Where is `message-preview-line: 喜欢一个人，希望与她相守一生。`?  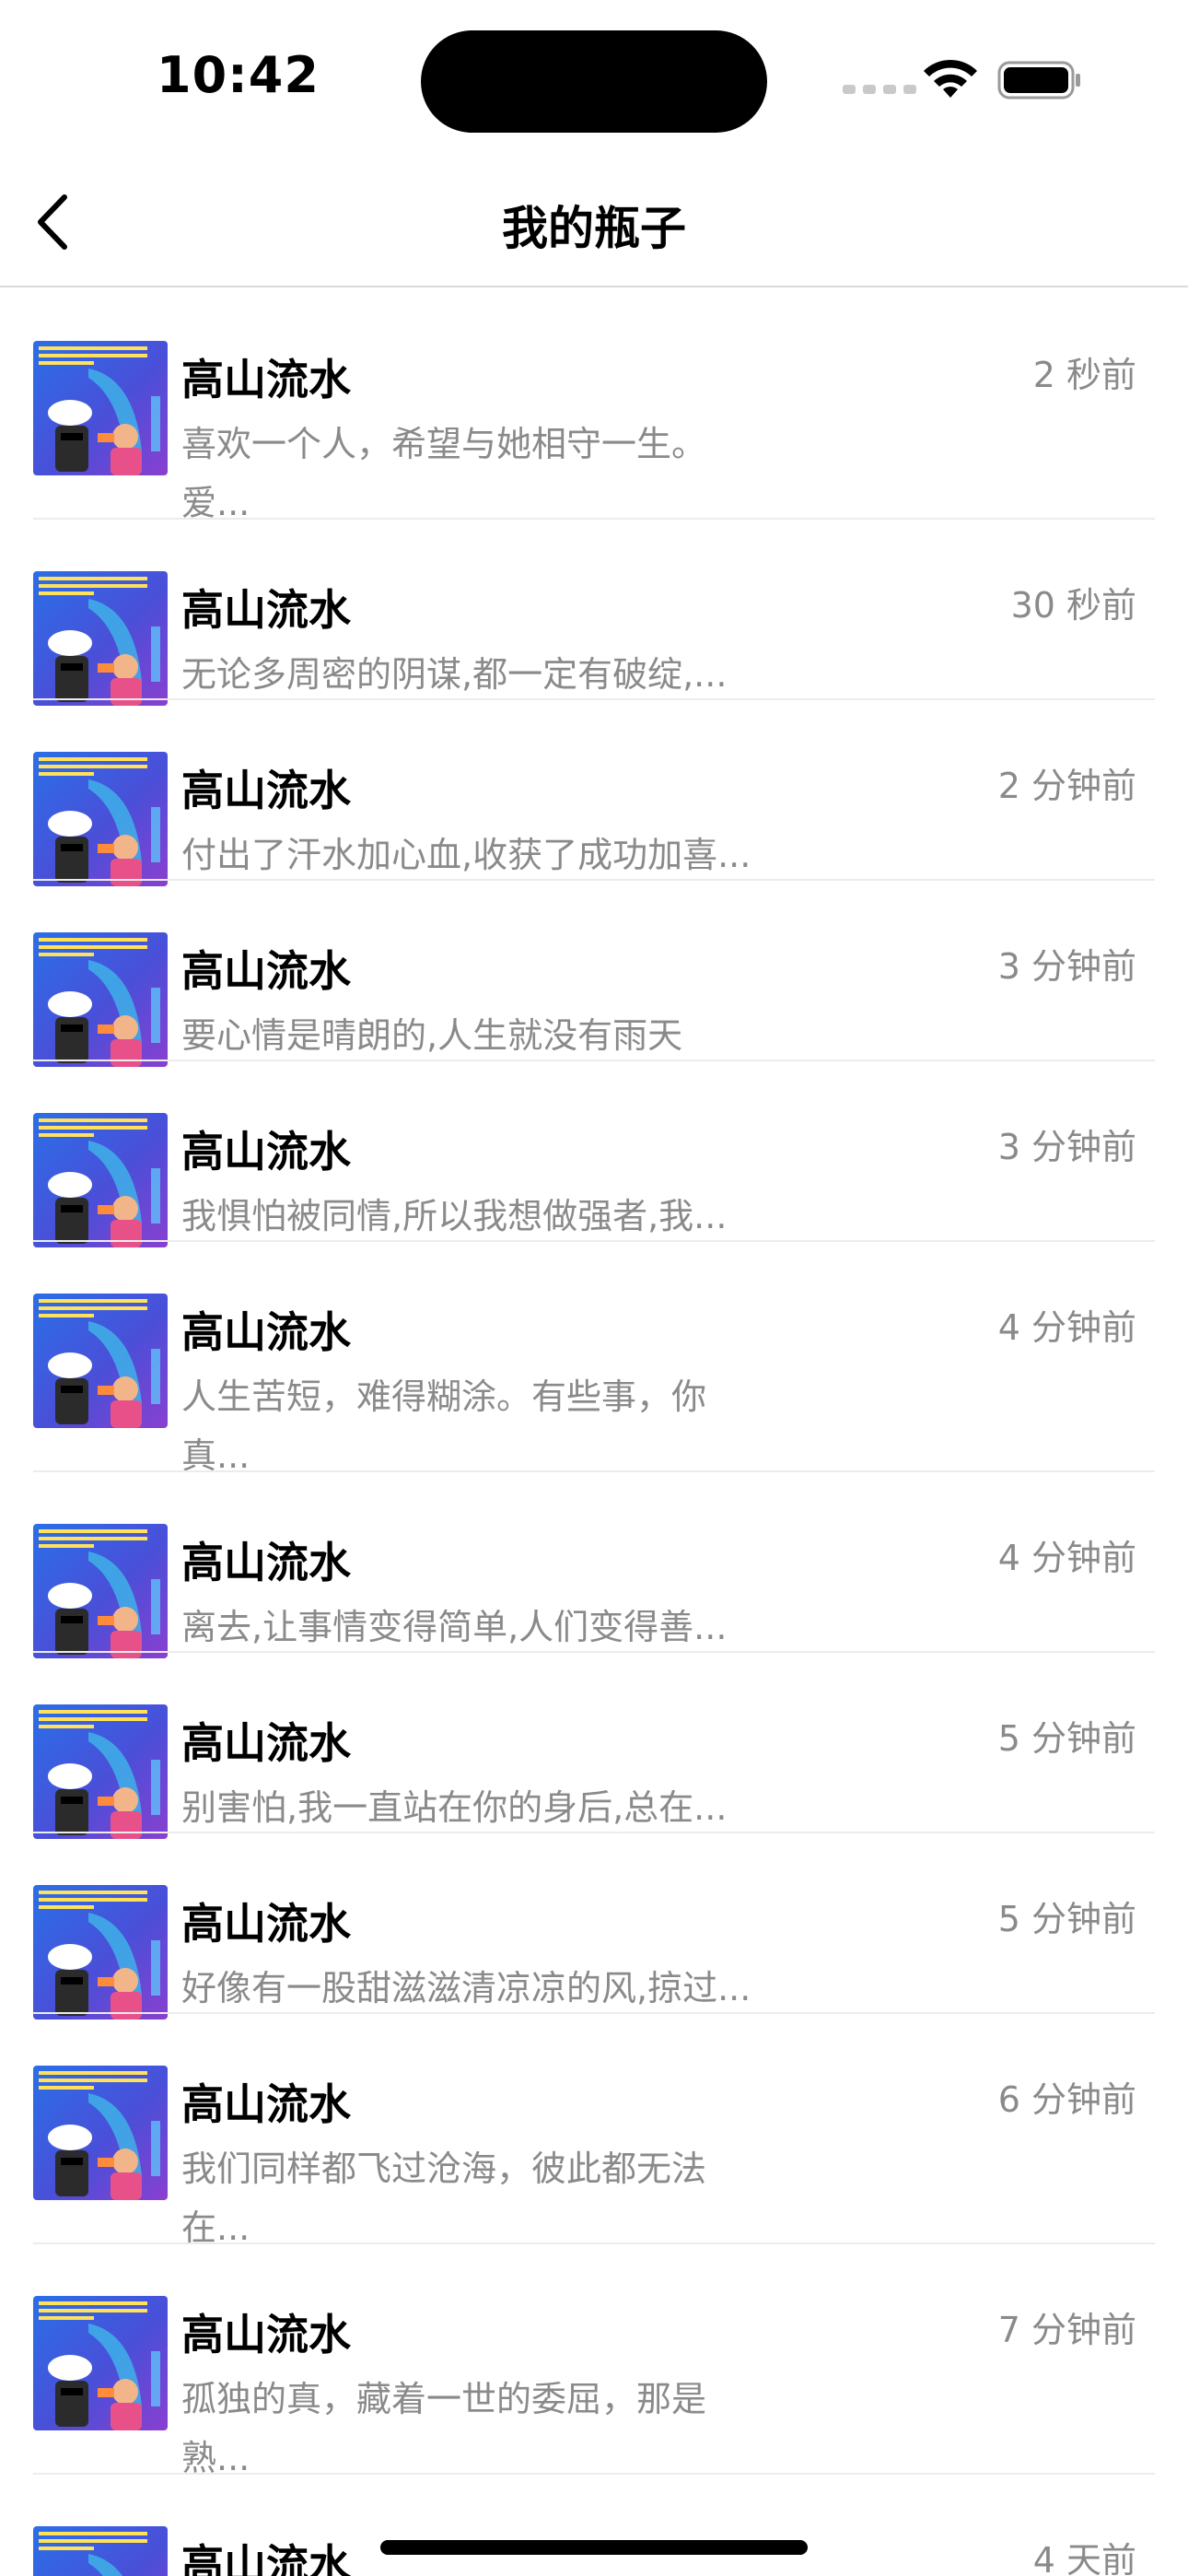 message-preview-line: 喜欢一个人，希望与她相守一生。 is located at coordinates (444, 444).